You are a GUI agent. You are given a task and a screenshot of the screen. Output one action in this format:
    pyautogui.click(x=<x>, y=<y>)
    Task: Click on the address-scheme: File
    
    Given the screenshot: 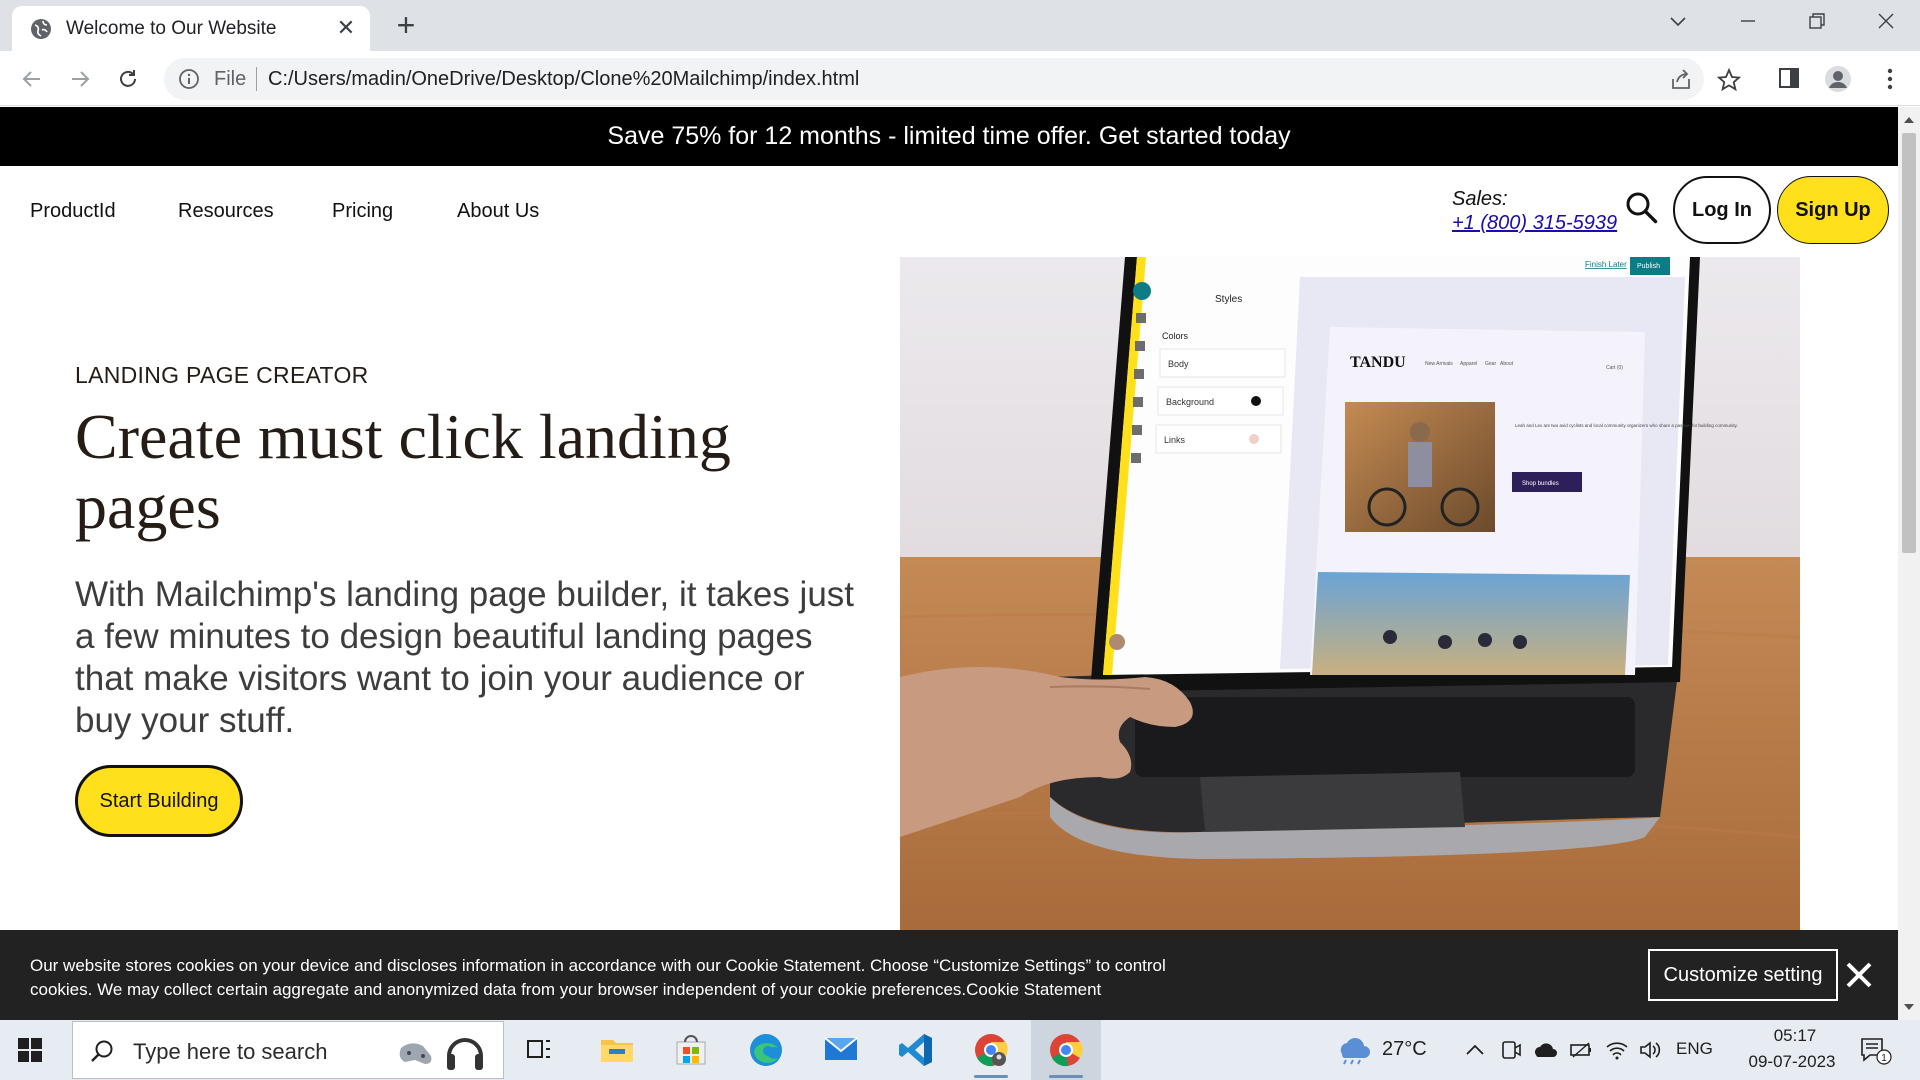 What is the action you would take?
    pyautogui.click(x=230, y=79)
    